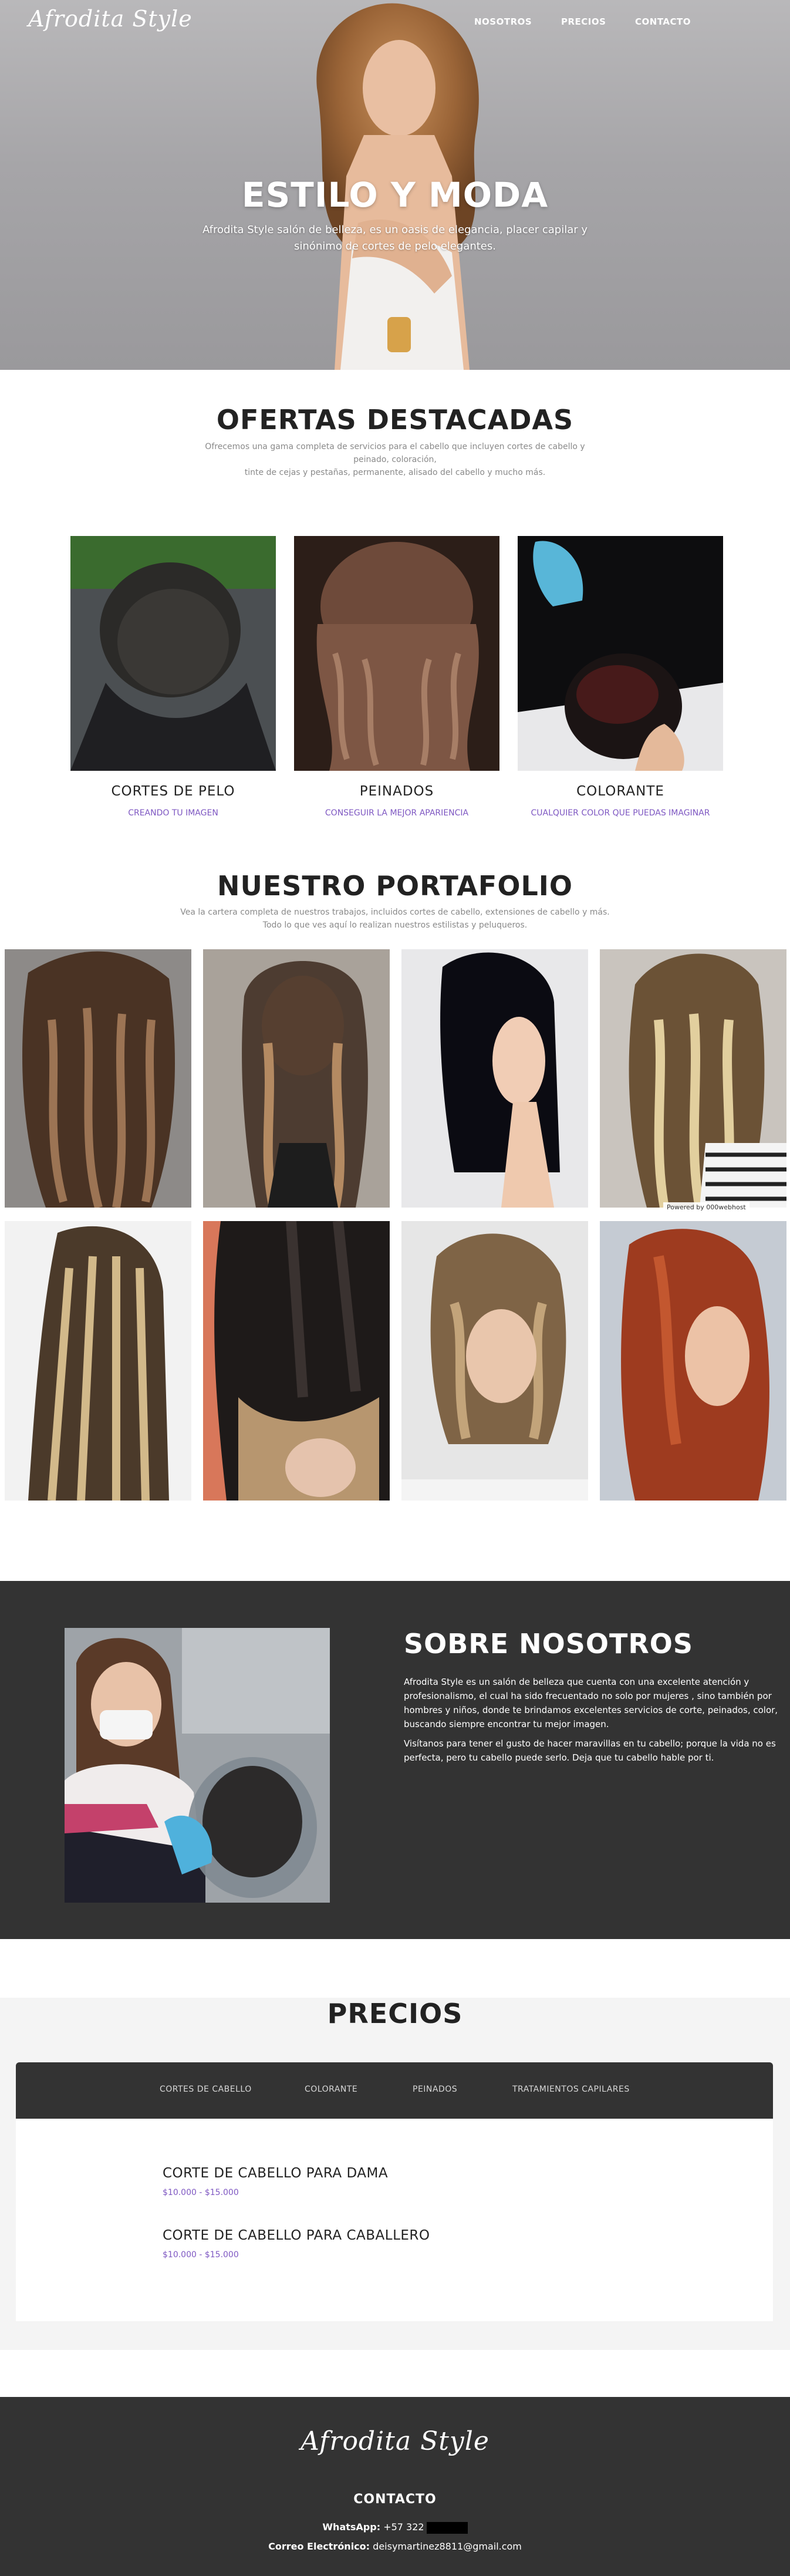 The width and height of the screenshot is (790, 2576). I want to click on prices-title: PRECIOS, so click(395, 2013).